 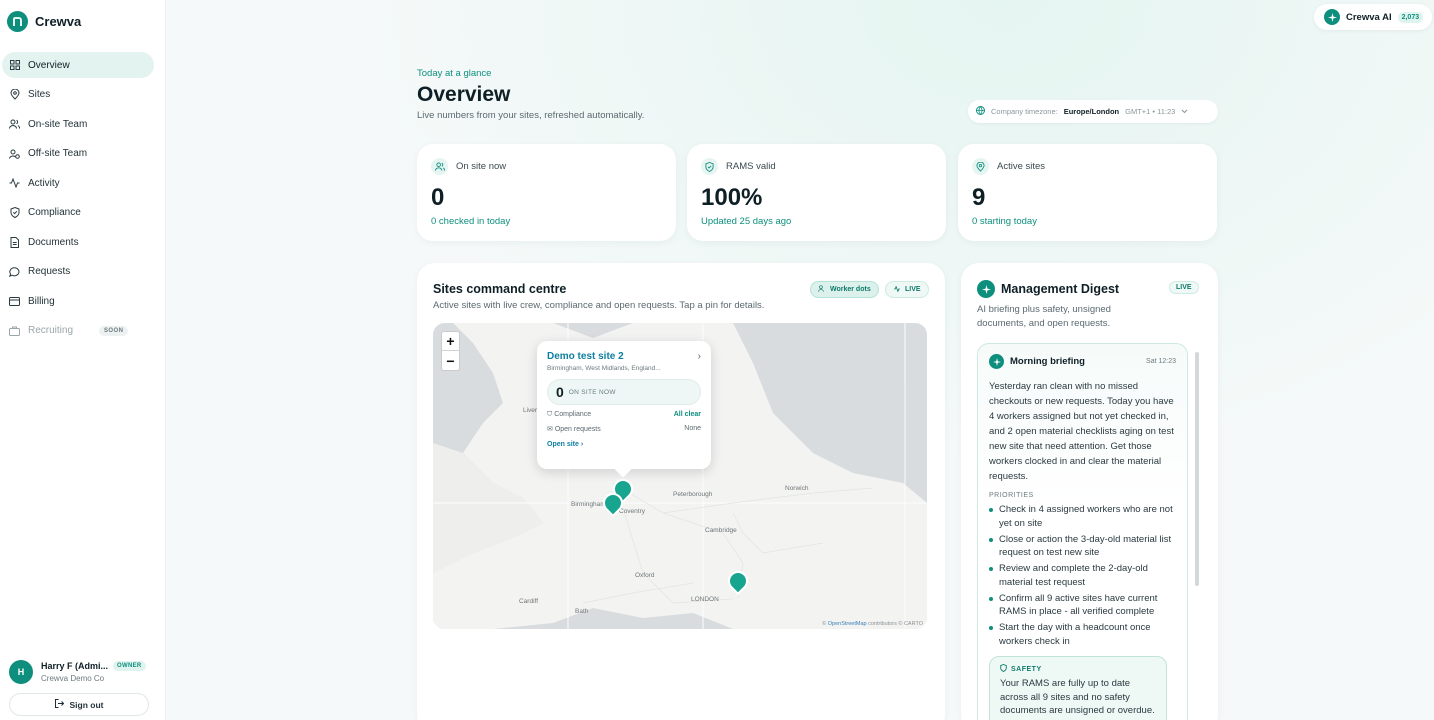 What do you see at coordinates (816, 166) in the screenshot?
I see `stat-header: RAMS valid` at bounding box center [816, 166].